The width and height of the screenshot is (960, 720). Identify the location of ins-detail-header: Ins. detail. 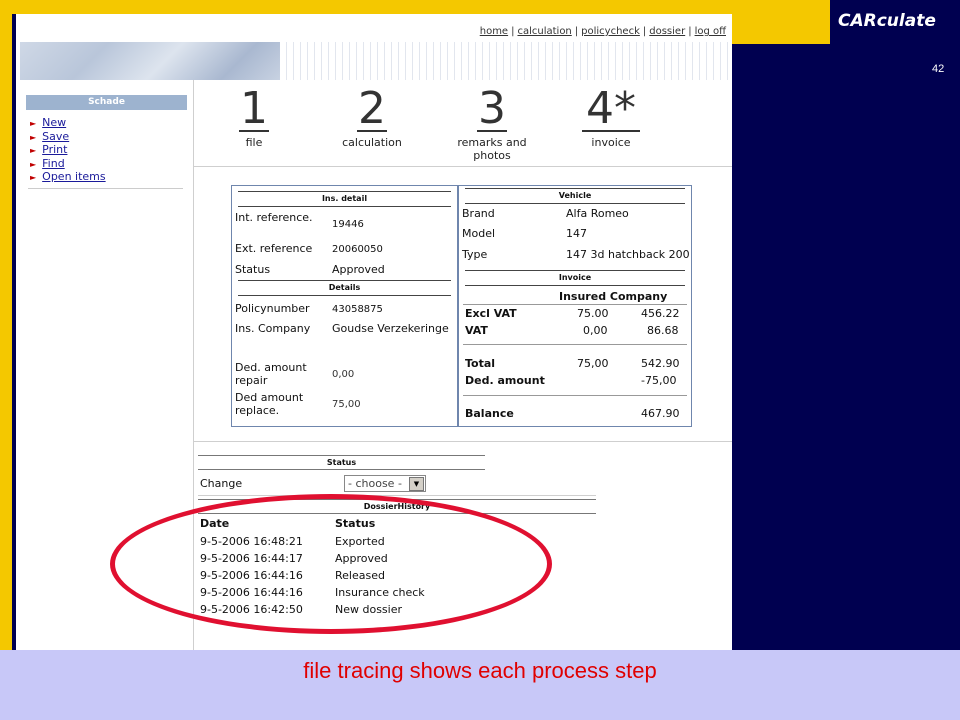
(344, 199).